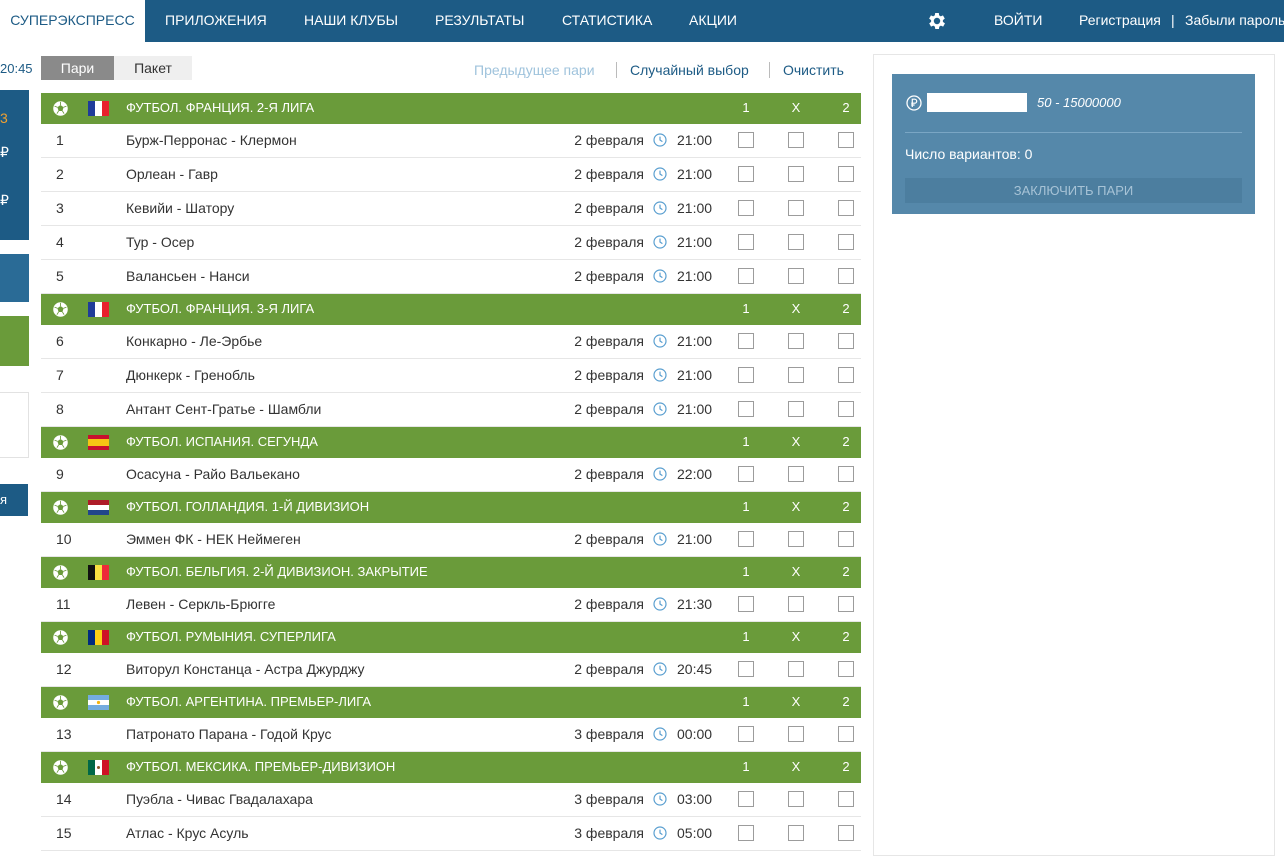  I want to click on stake-input, so click(977, 102).